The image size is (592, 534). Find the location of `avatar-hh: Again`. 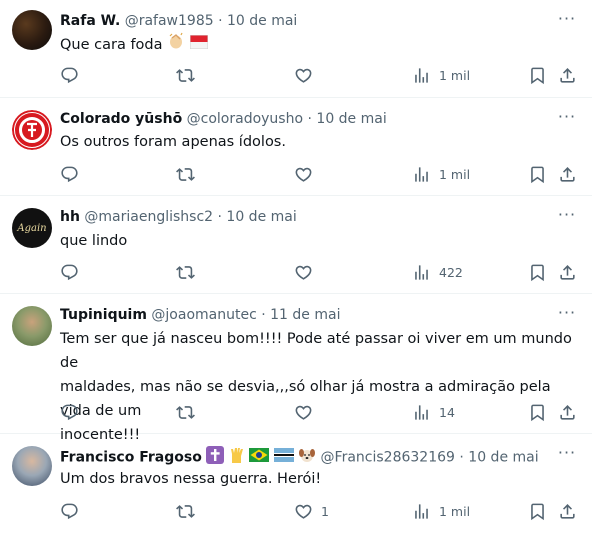

avatar-hh: Again is located at coordinates (32, 228).